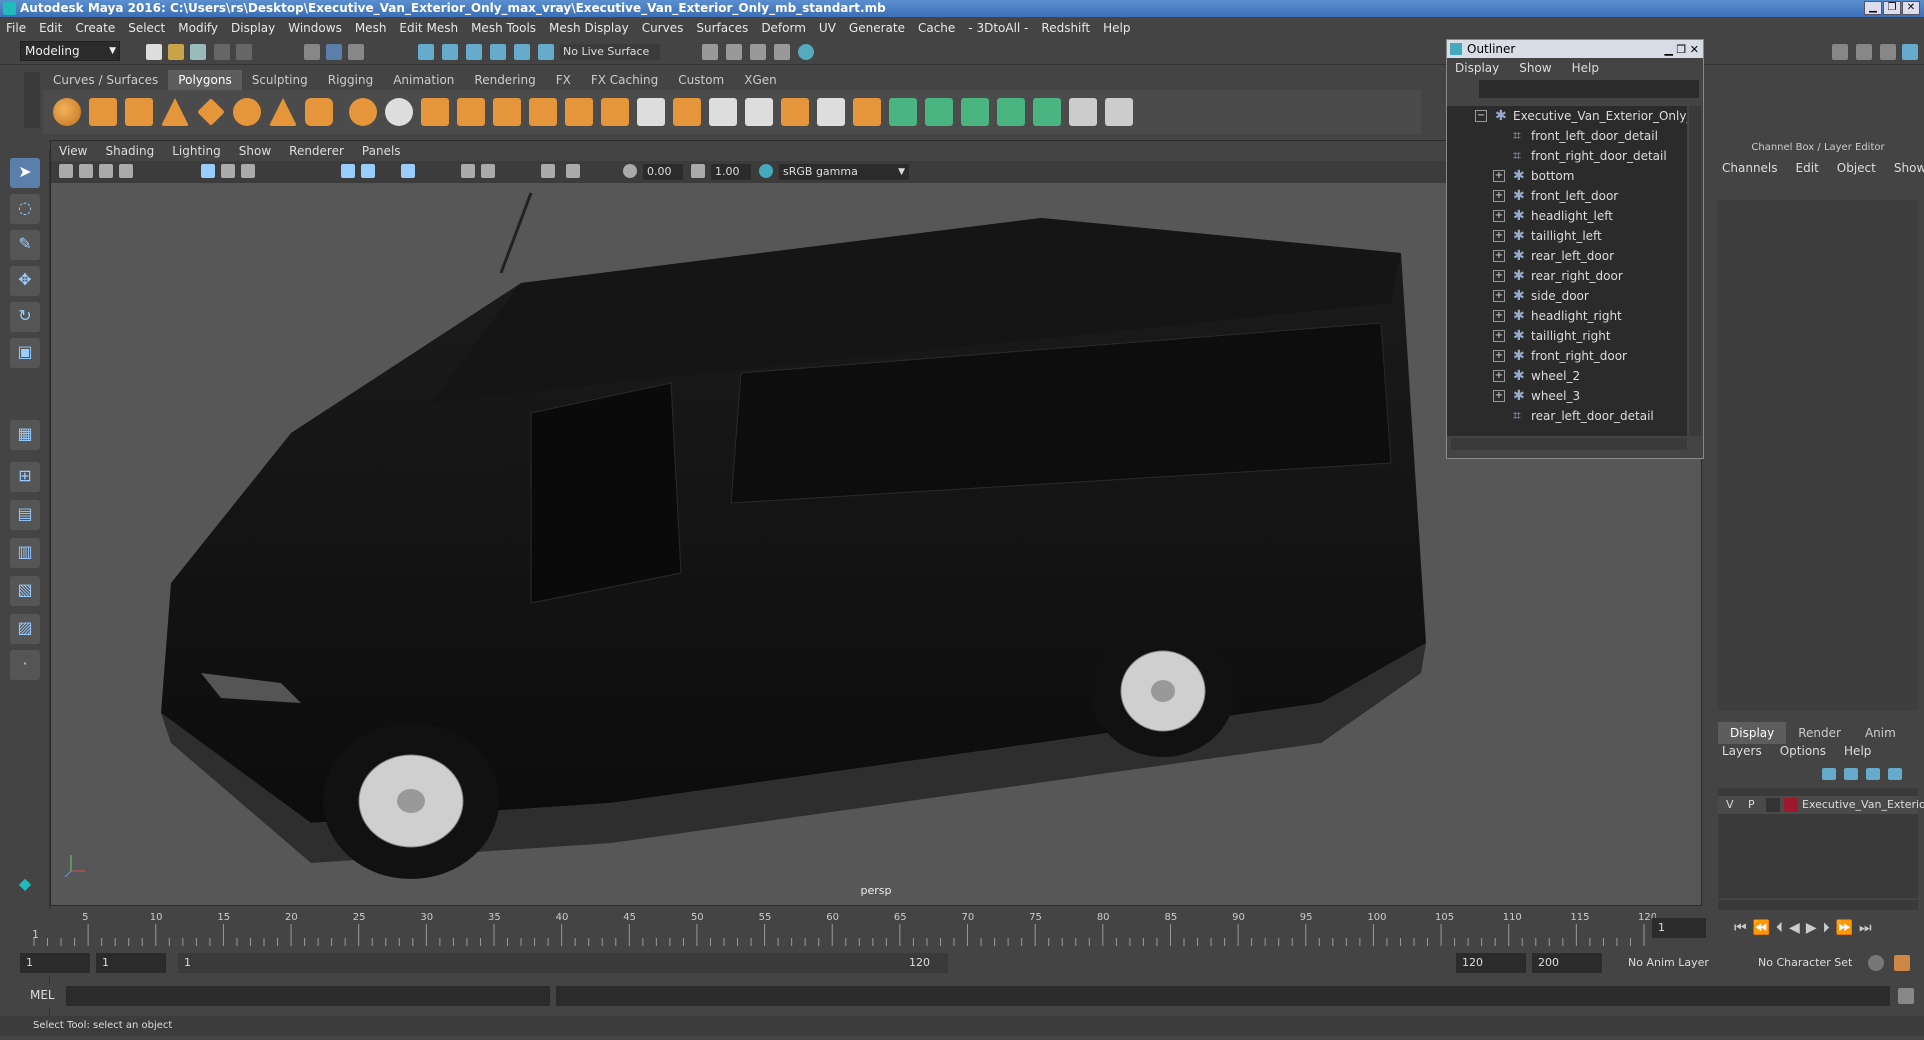 This screenshot has height=1040, width=1924. What do you see at coordinates (129, 151) in the screenshot?
I see `vp-menu-shading: Shading` at bounding box center [129, 151].